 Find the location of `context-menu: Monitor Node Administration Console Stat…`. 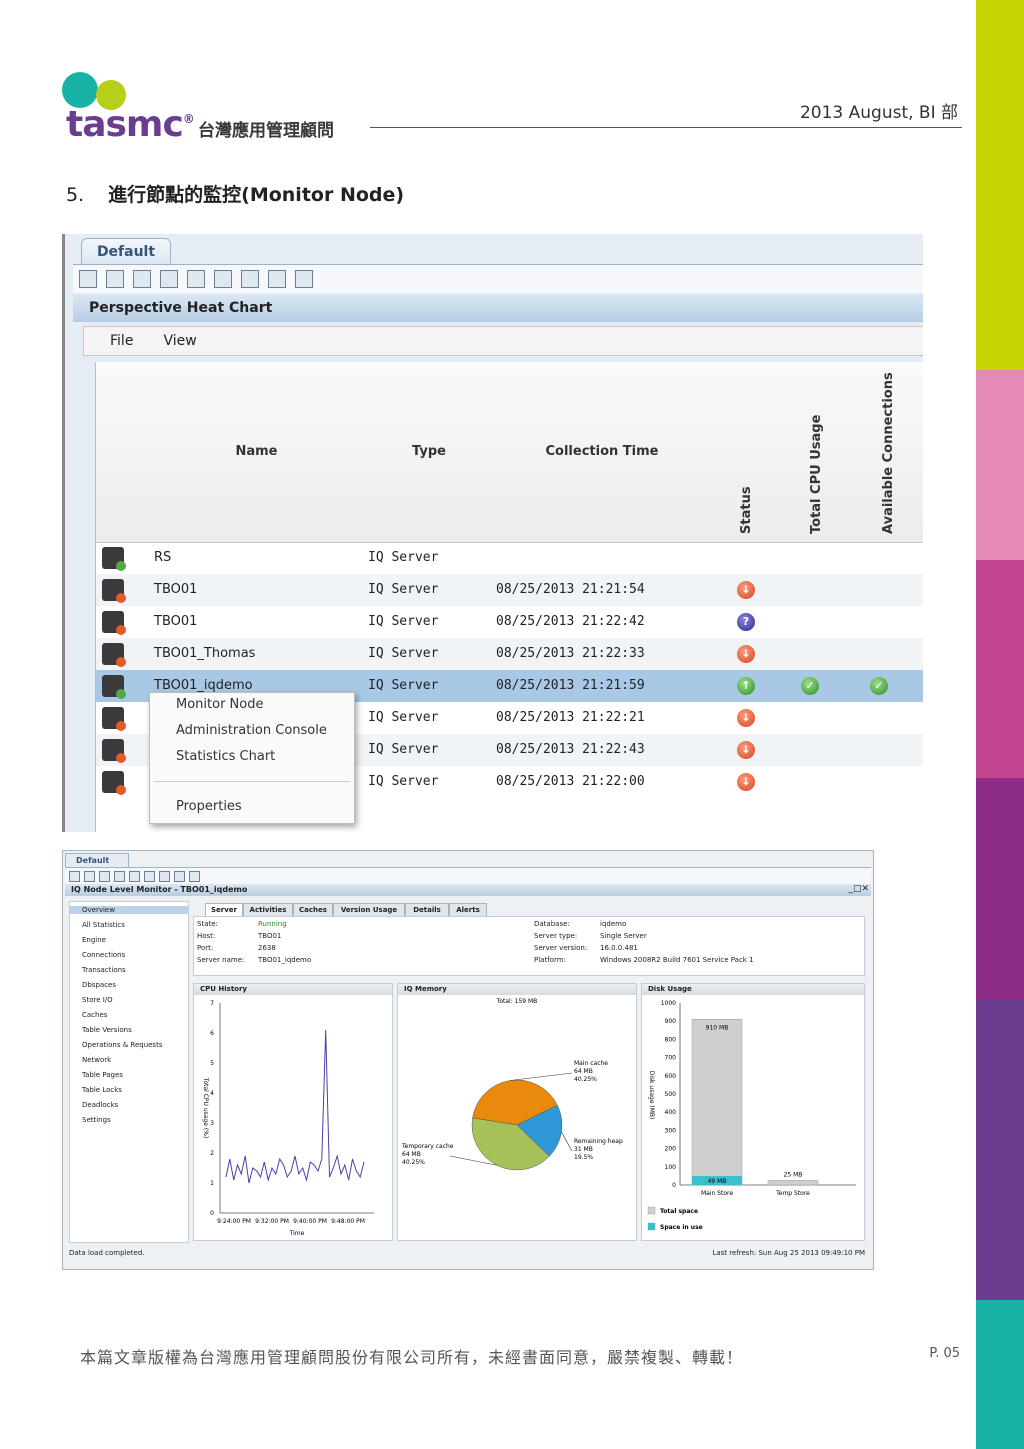

context-menu: Monitor Node Administration Console Stat… is located at coordinates (252, 758).